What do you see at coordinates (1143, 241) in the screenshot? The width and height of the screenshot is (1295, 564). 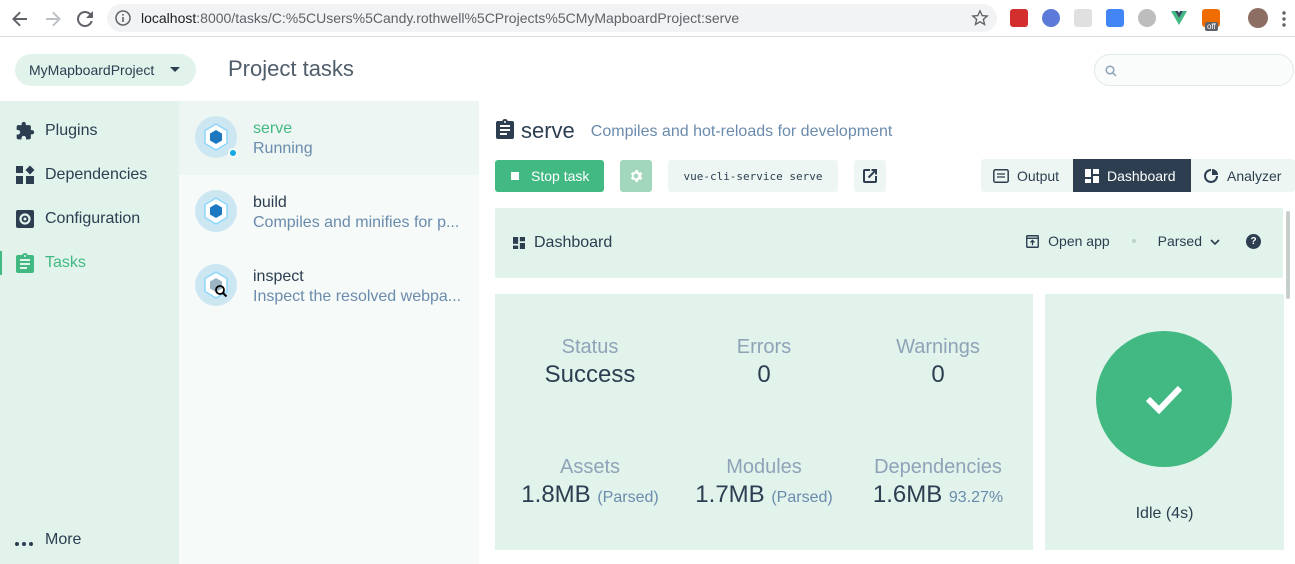 I see `dashboard-actions: Open app Parsed ?` at bounding box center [1143, 241].